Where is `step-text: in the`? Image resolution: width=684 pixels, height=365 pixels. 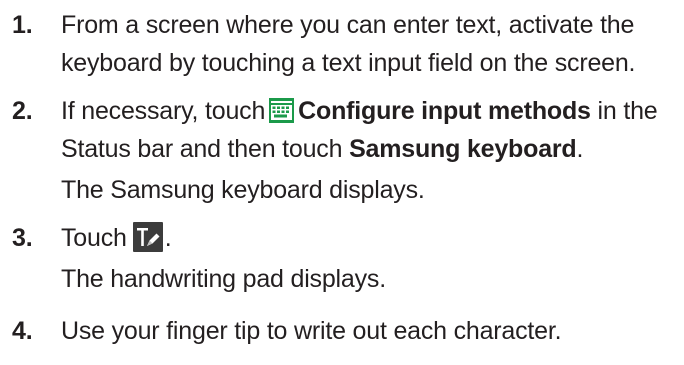
step-text: in the is located at coordinates (627, 111).